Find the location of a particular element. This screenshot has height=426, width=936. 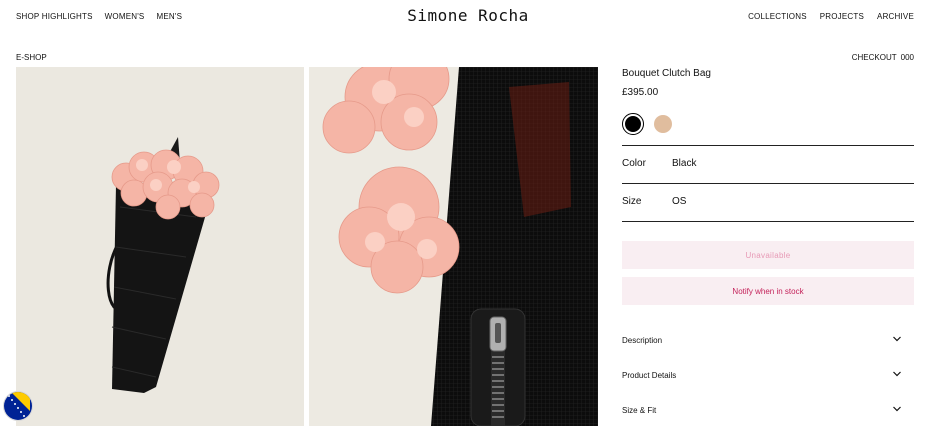

accordion-description: Description is located at coordinates (768, 341).